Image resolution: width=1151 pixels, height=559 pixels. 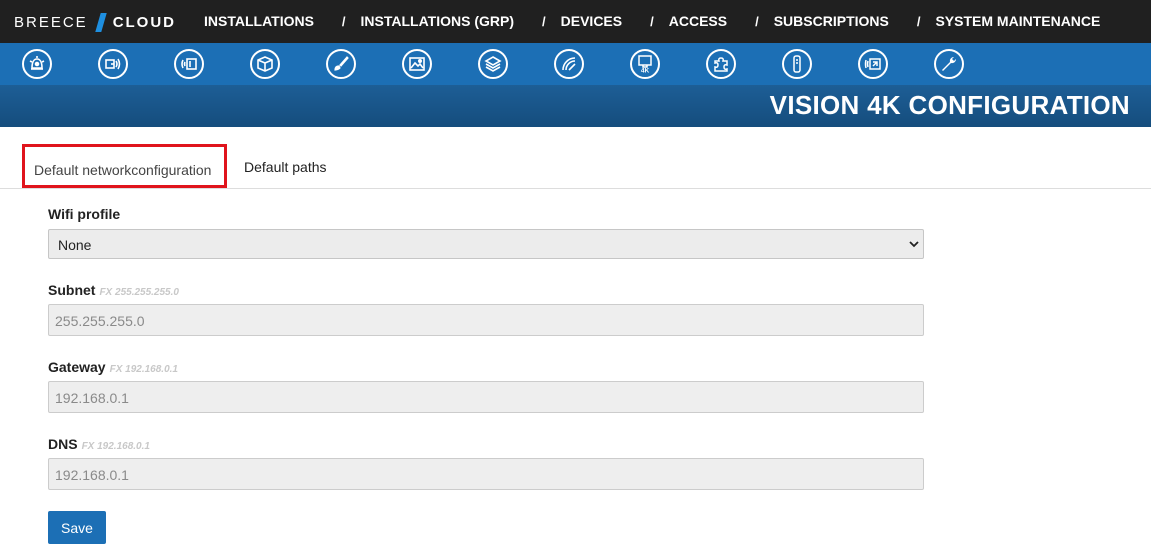 What do you see at coordinates (139, 292) in the screenshot?
I see `subnet-hint: FX 255.255.255.0` at bounding box center [139, 292].